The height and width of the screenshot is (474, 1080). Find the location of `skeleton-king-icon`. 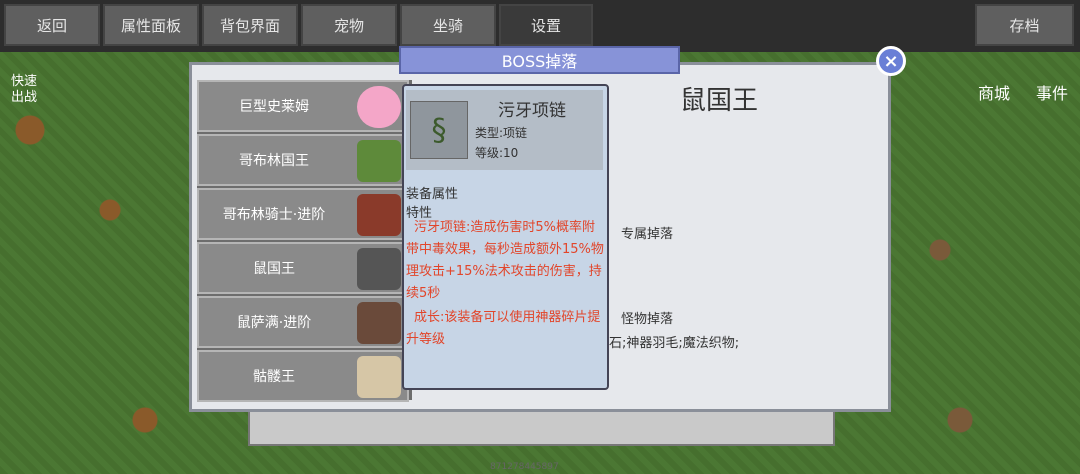

skeleton-king-icon is located at coordinates (379, 377).